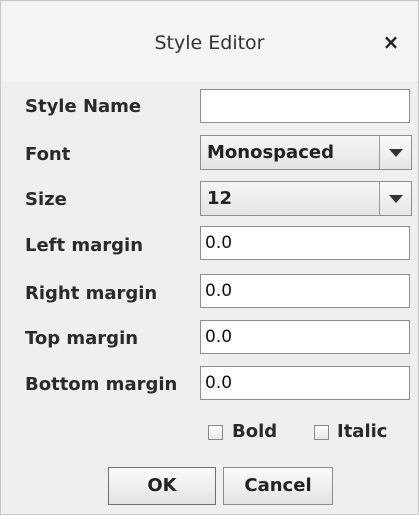 This screenshot has height=515, width=419. What do you see at coordinates (84, 245) in the screenshot?
I see `left-margin-label: Left margin` at bounding box center [84, 245].